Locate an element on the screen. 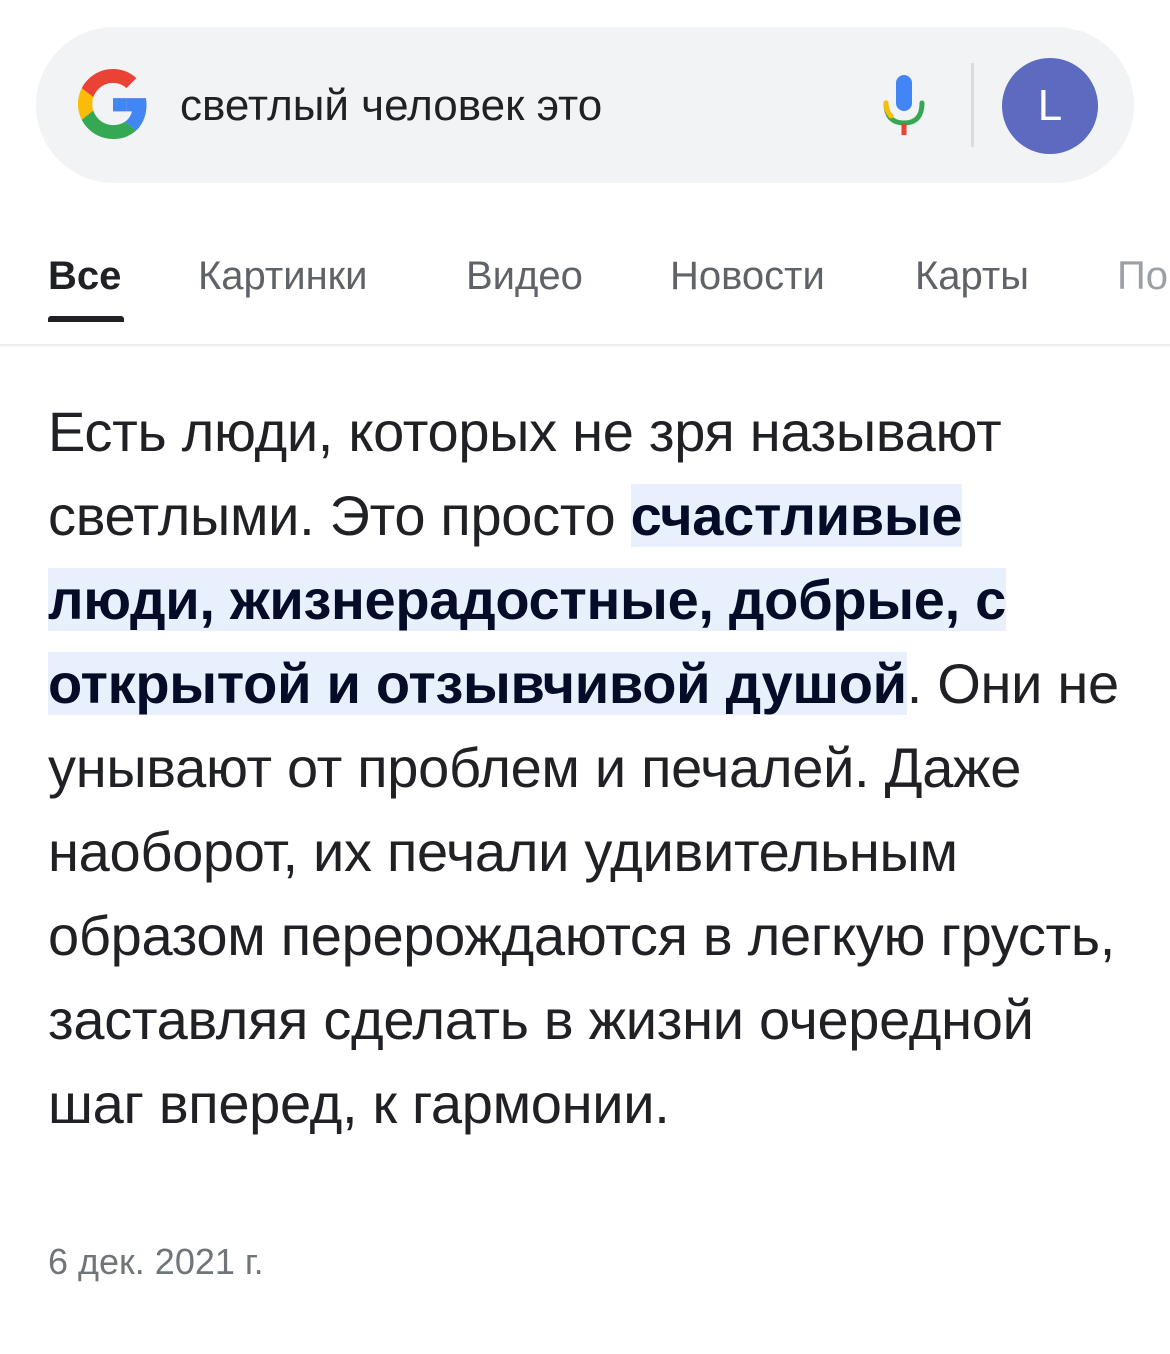  snippet-date: 6 дек. 2021 г. is located at coordinates (156, 1261).